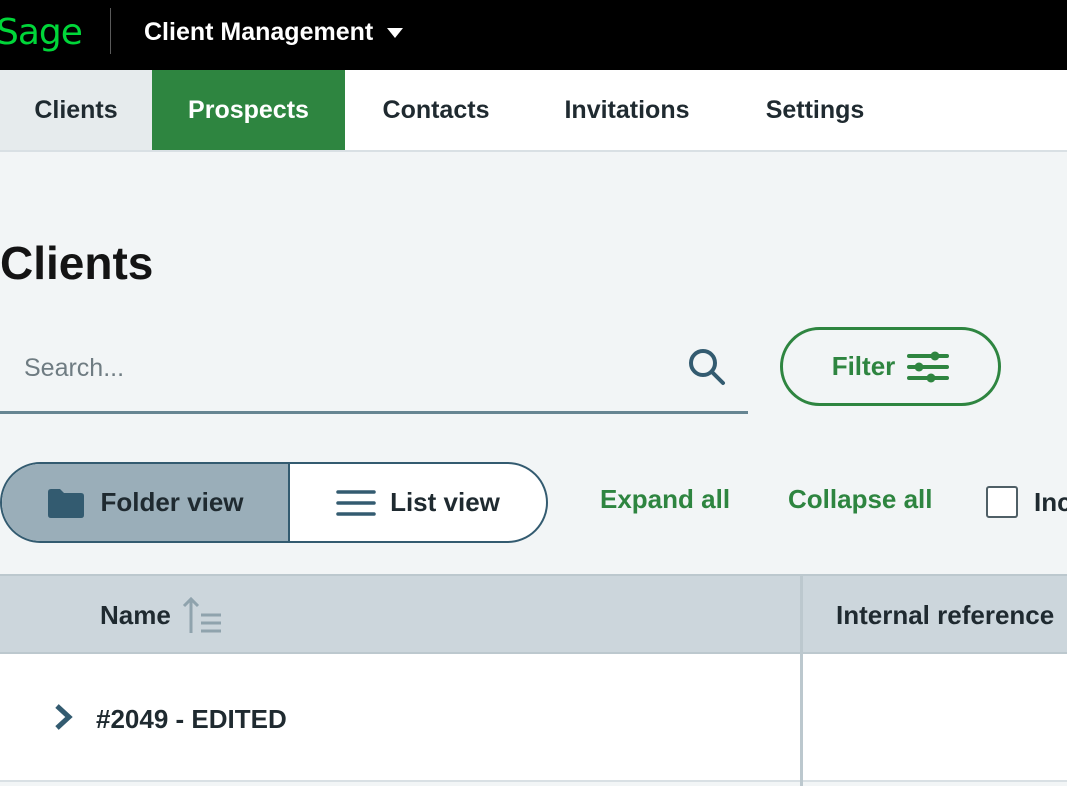 Image resolution: width=1067 pixels, height=786 pixels. What do you see at coordinates (928, 366) in the screenshot?
I see `sliders-icon` at bounding box center [928, 366].